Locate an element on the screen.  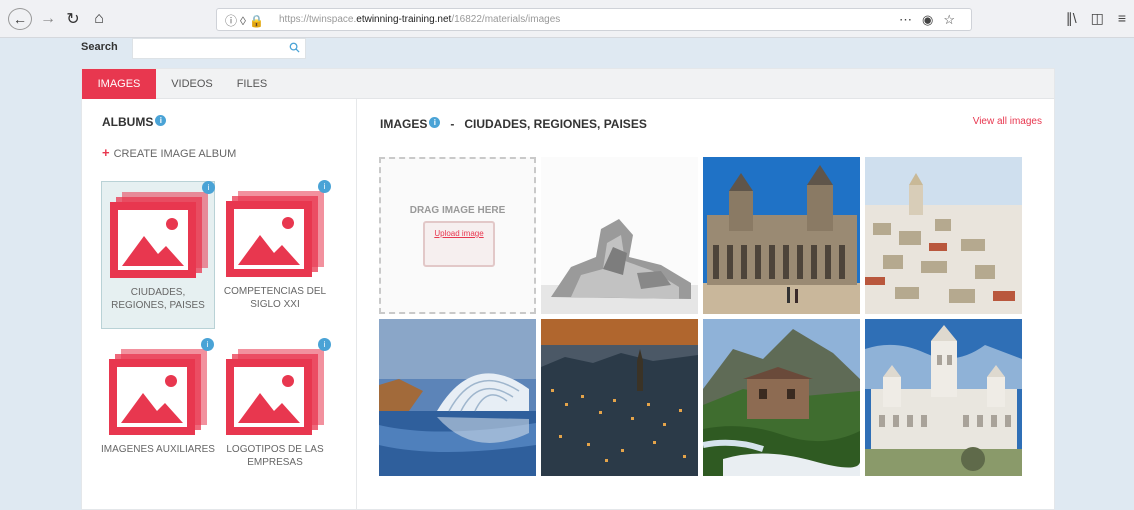
search-label: Search is located at coordinates (99, 47).